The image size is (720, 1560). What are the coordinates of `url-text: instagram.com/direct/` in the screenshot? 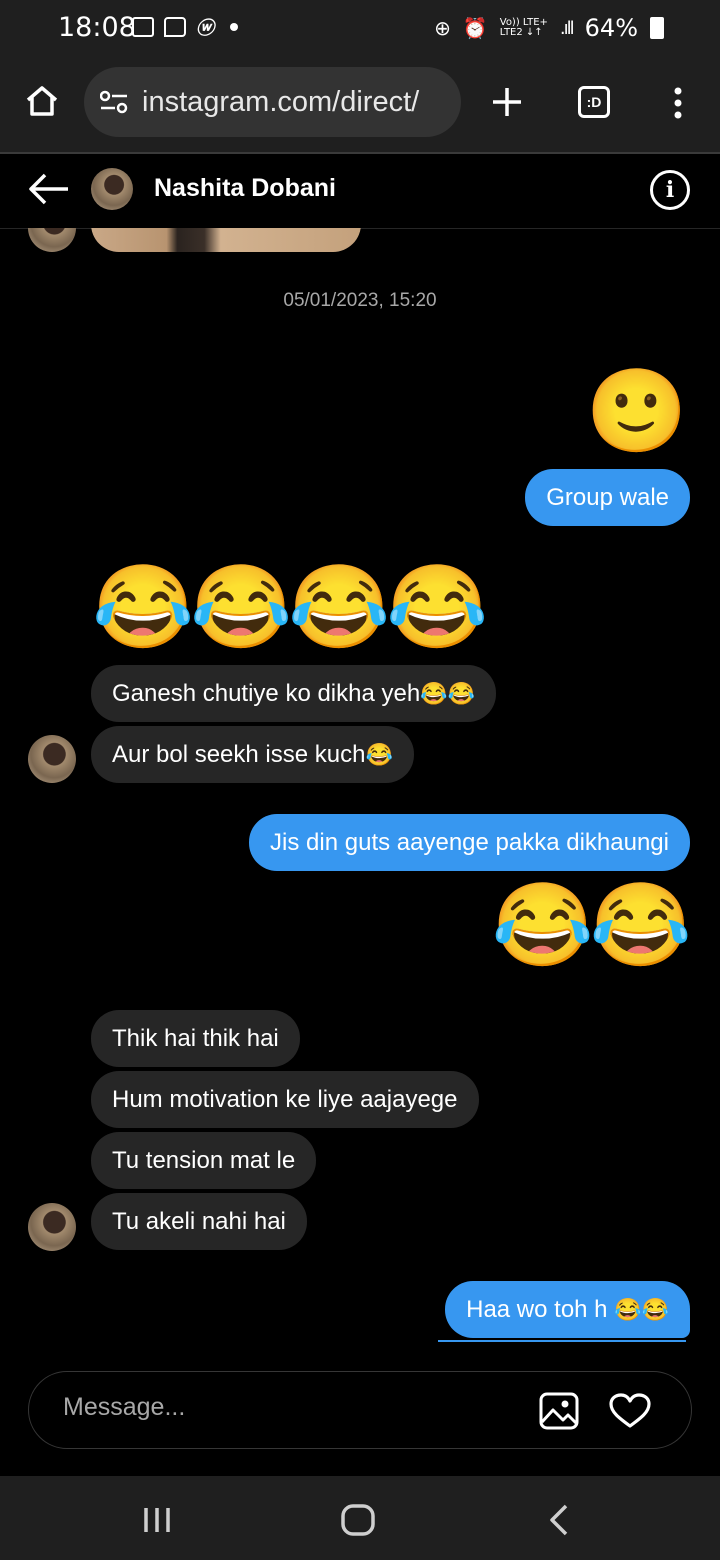 It's located at (299, 102).